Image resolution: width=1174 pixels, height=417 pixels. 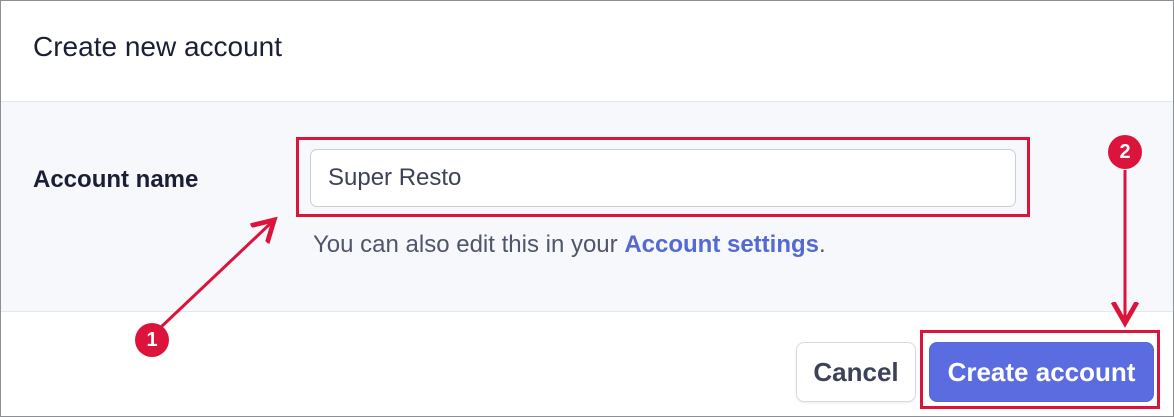 I want to click on step-2-badge: 2, so click(x=1125, y=152).